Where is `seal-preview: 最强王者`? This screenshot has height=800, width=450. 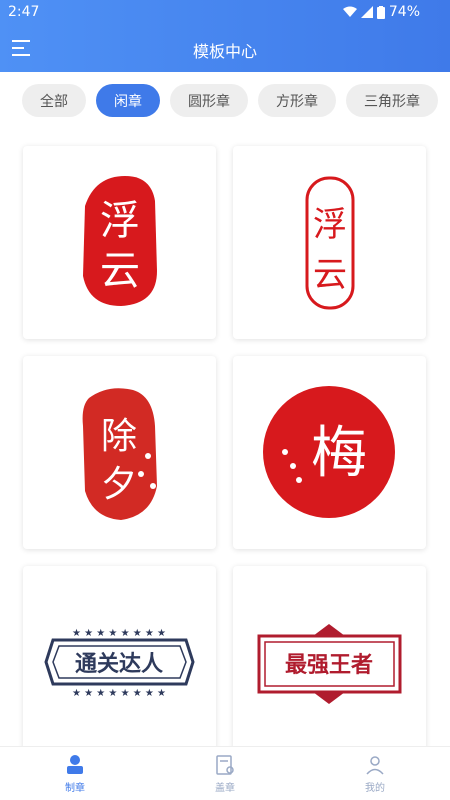 seal-preview: 最强王者 is located at coordinates (329, 664).